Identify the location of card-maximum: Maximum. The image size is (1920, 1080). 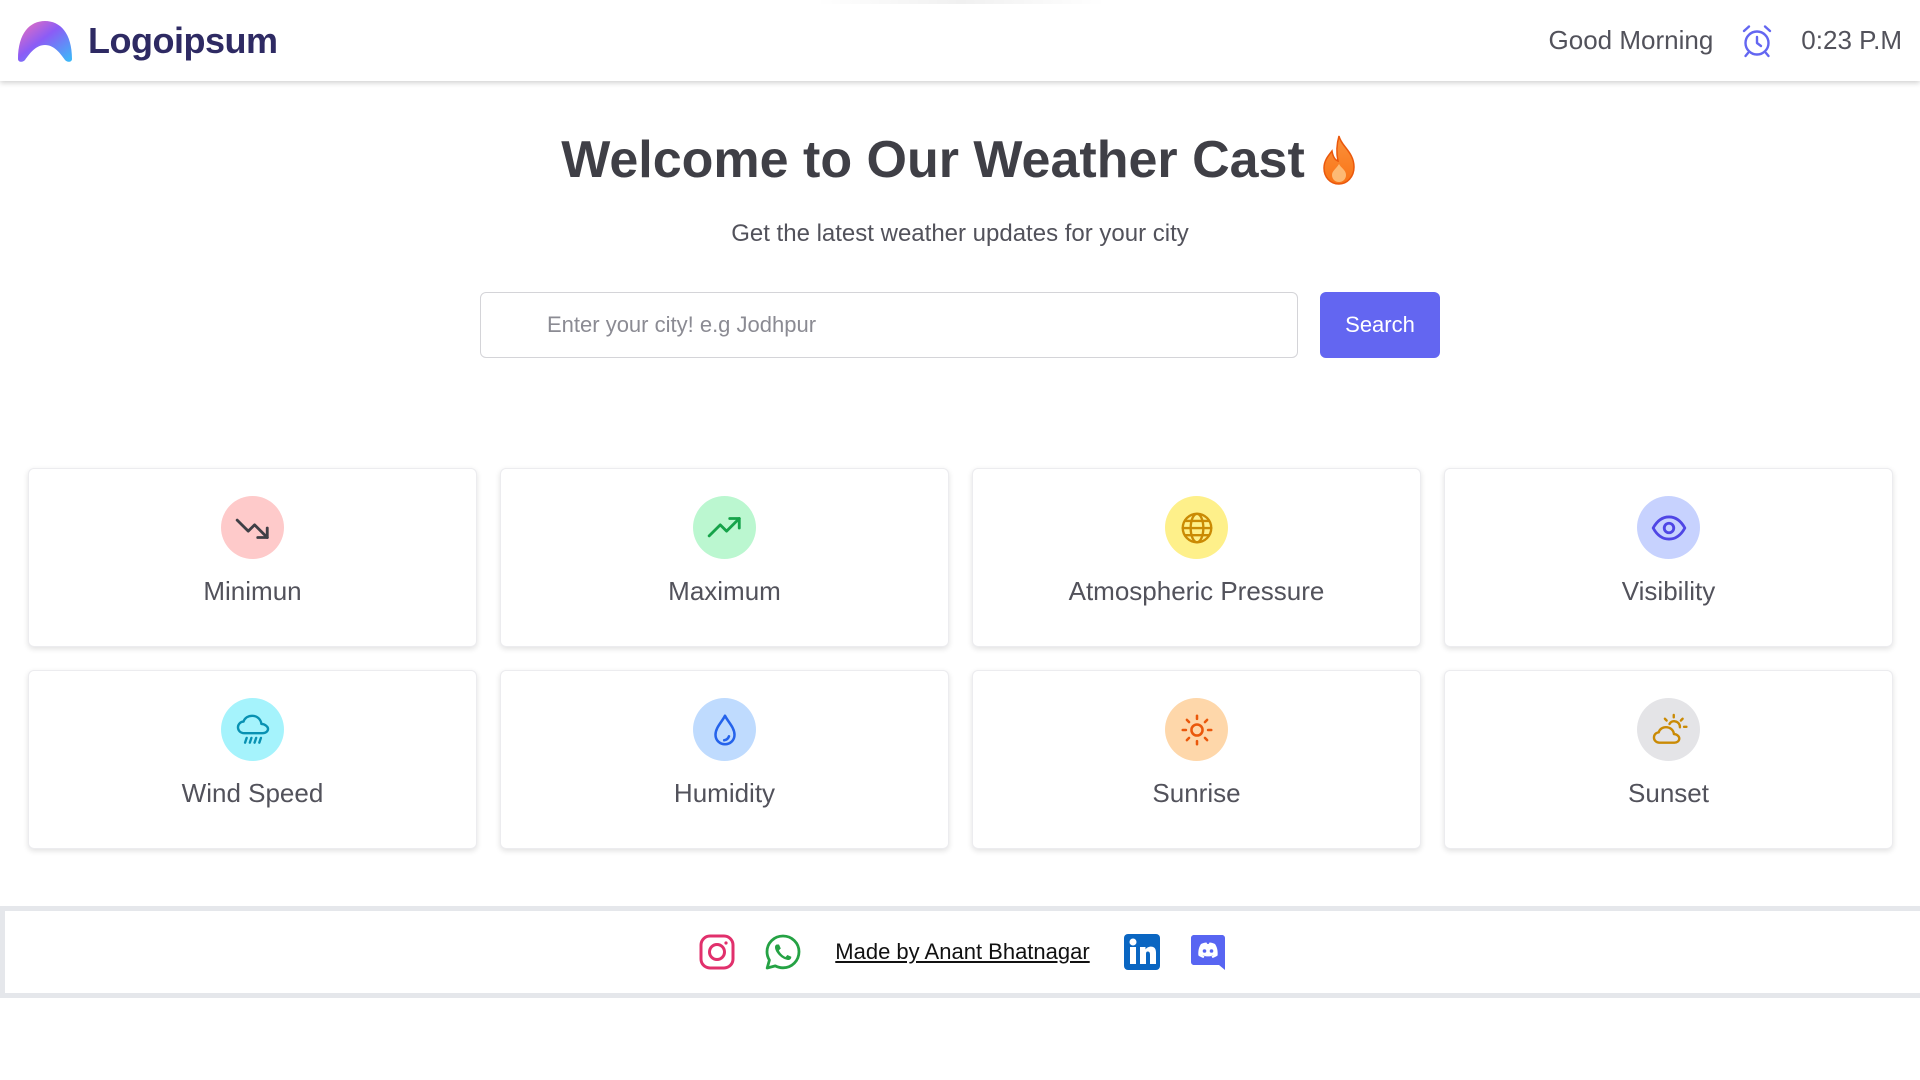
(724, 557).